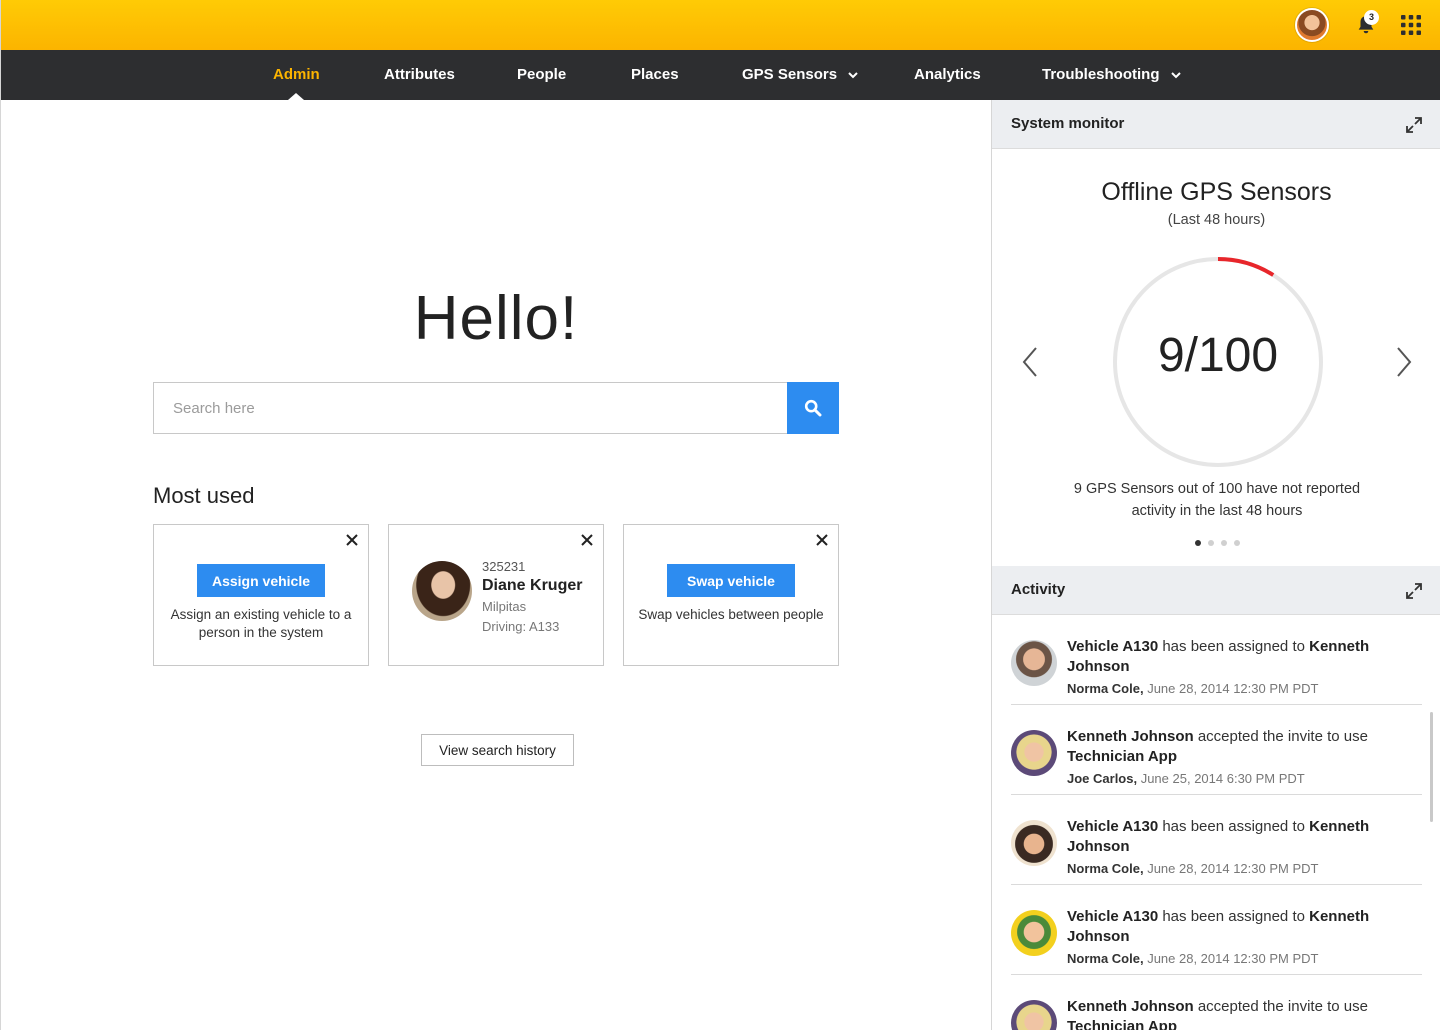 This screenshot has width=1440, height=1030. I want to click on person-name: Diane Kruger, so click(532, 585).